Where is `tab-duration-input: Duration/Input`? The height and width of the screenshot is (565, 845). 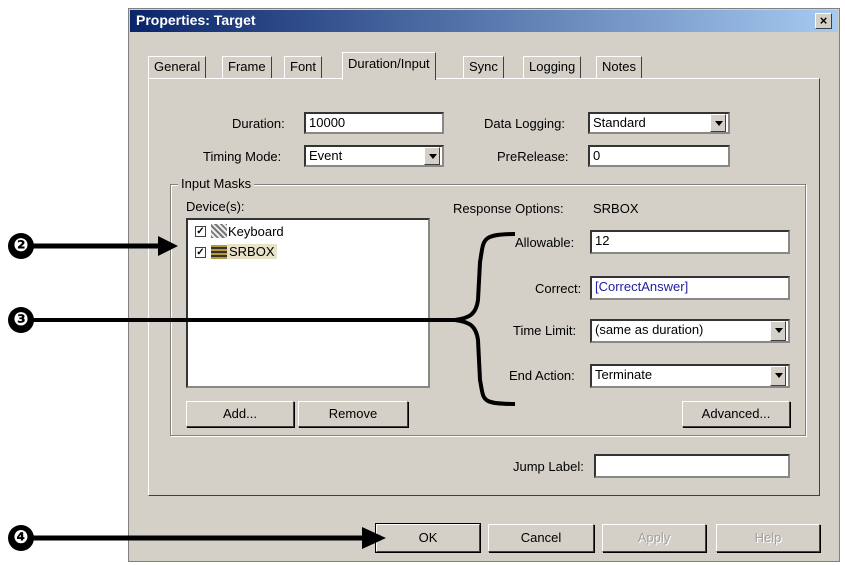
tab-duration-input: Duration/Input is located at coordinates (389, 66).